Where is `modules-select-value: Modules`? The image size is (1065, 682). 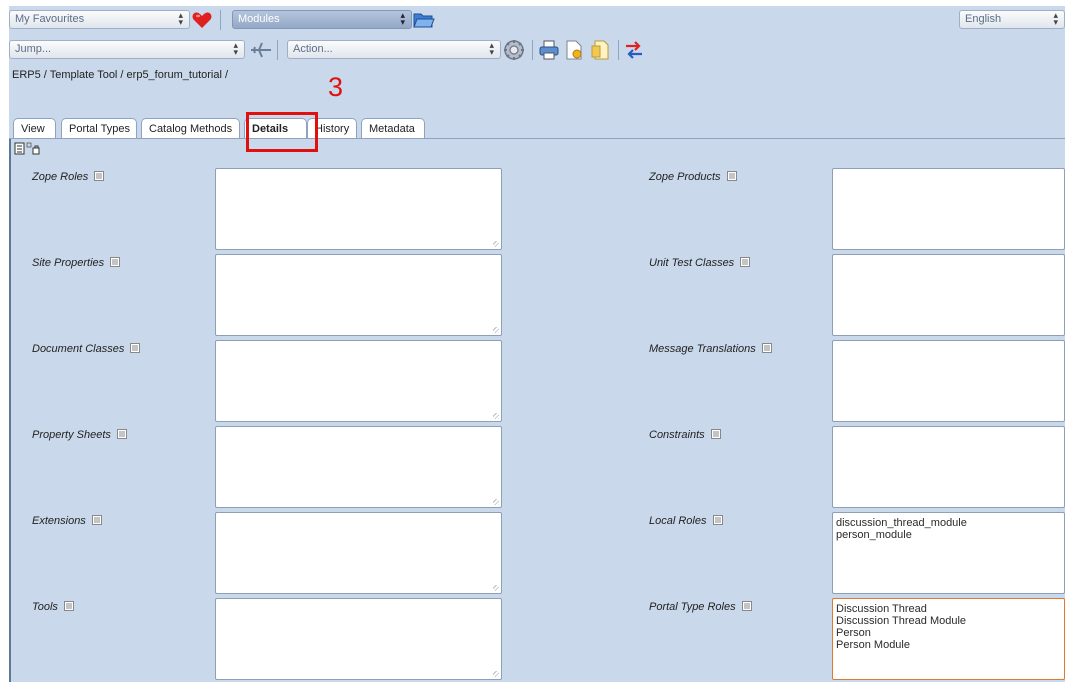 modules-select-value: Modules is located at coordinates (259, 19).